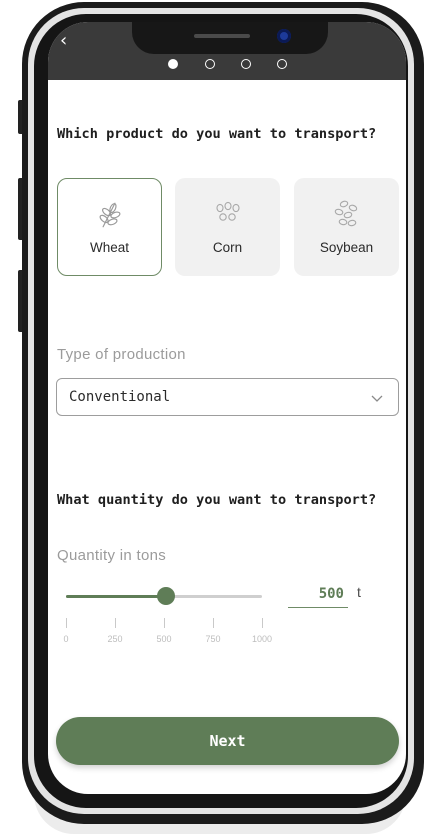 This screenshot has width=426, height=837. I want to click on quantity-slider-fill, so click(116, 596).